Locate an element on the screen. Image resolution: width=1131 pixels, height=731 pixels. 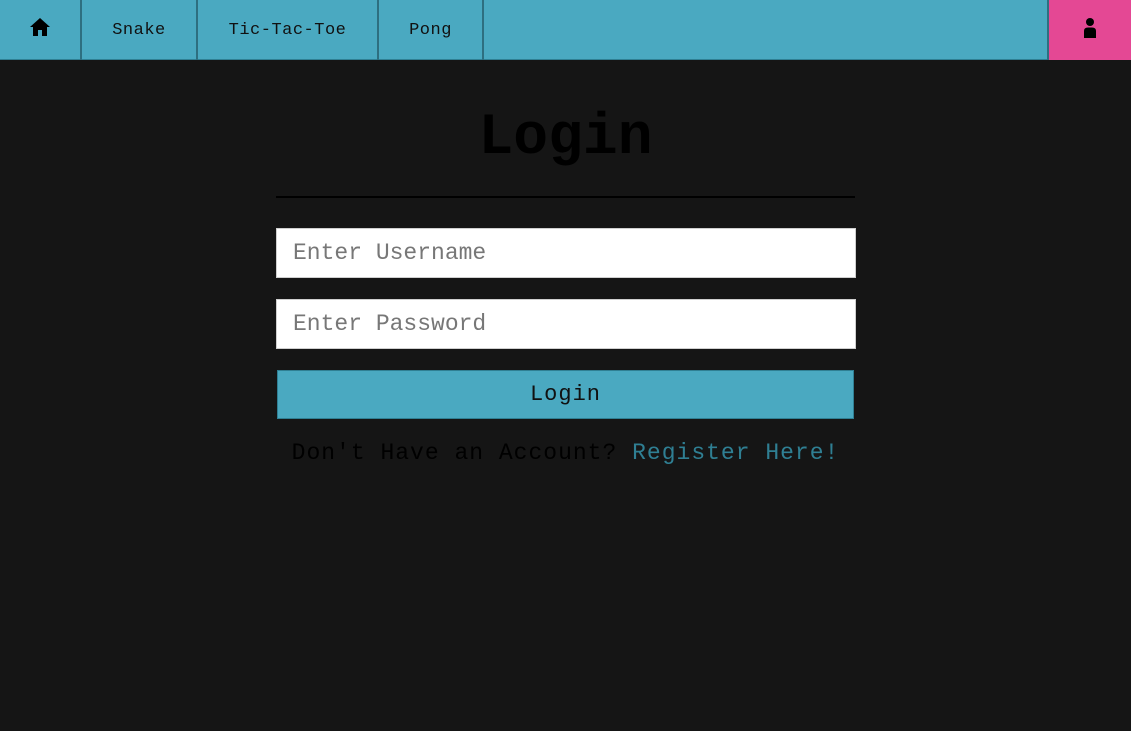
home-icon is located at coordinates (40, 30).